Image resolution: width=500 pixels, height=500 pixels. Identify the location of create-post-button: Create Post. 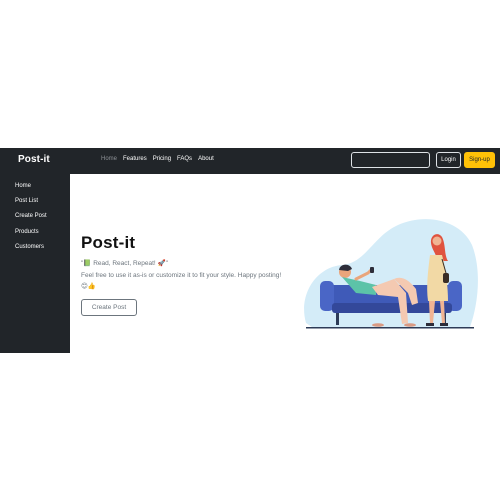
(109, 307).